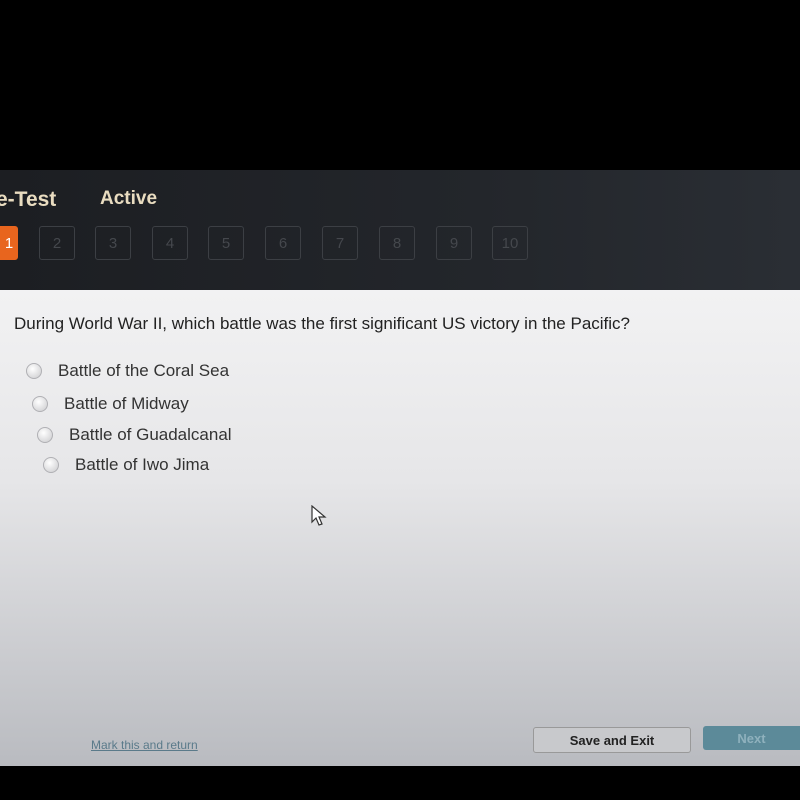 Image resolution: width=800 pixels, height=800 pixels. What do you see at coordinates (144, 370) in the screenshot?
I see `option-label: Battle of the Coral Sea` at bounding box center [144, 370].